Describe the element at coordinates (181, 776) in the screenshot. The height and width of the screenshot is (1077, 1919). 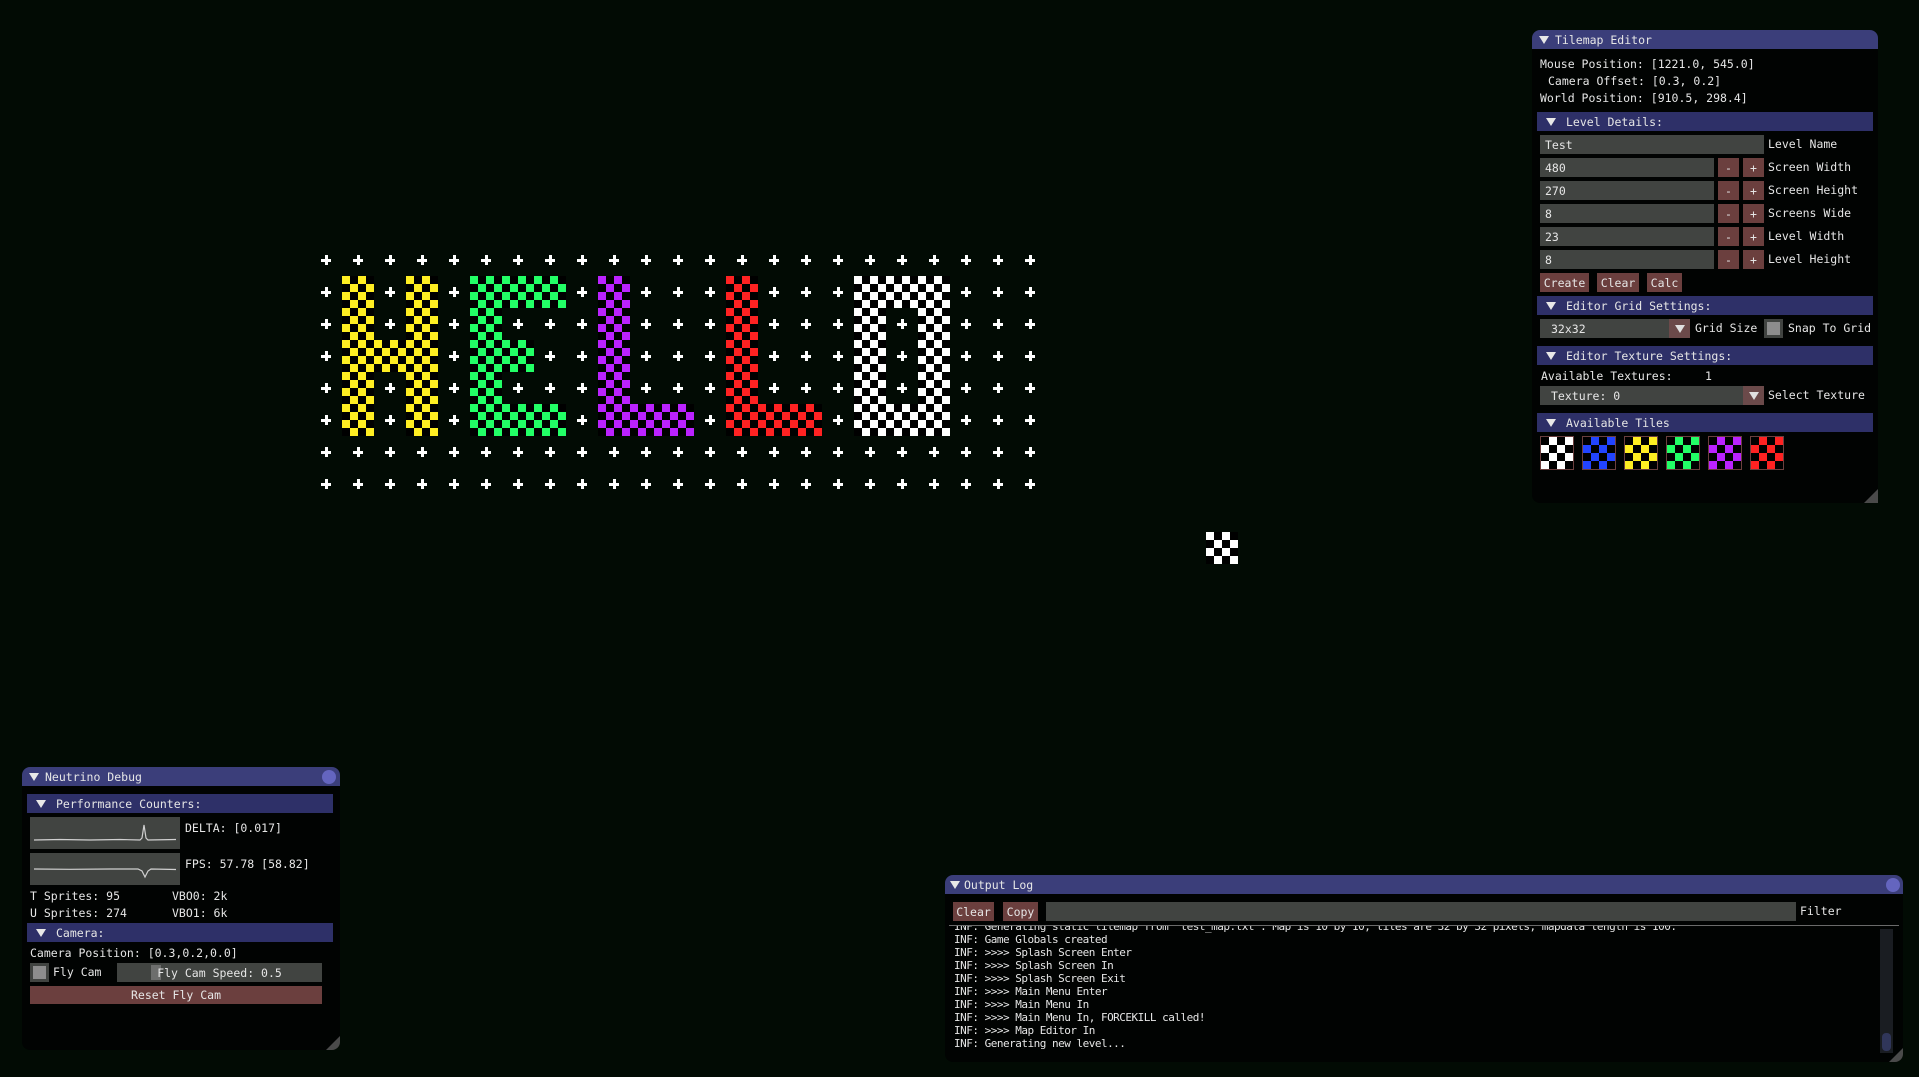
I see `title-bar: Neutrino Debug` at that location.